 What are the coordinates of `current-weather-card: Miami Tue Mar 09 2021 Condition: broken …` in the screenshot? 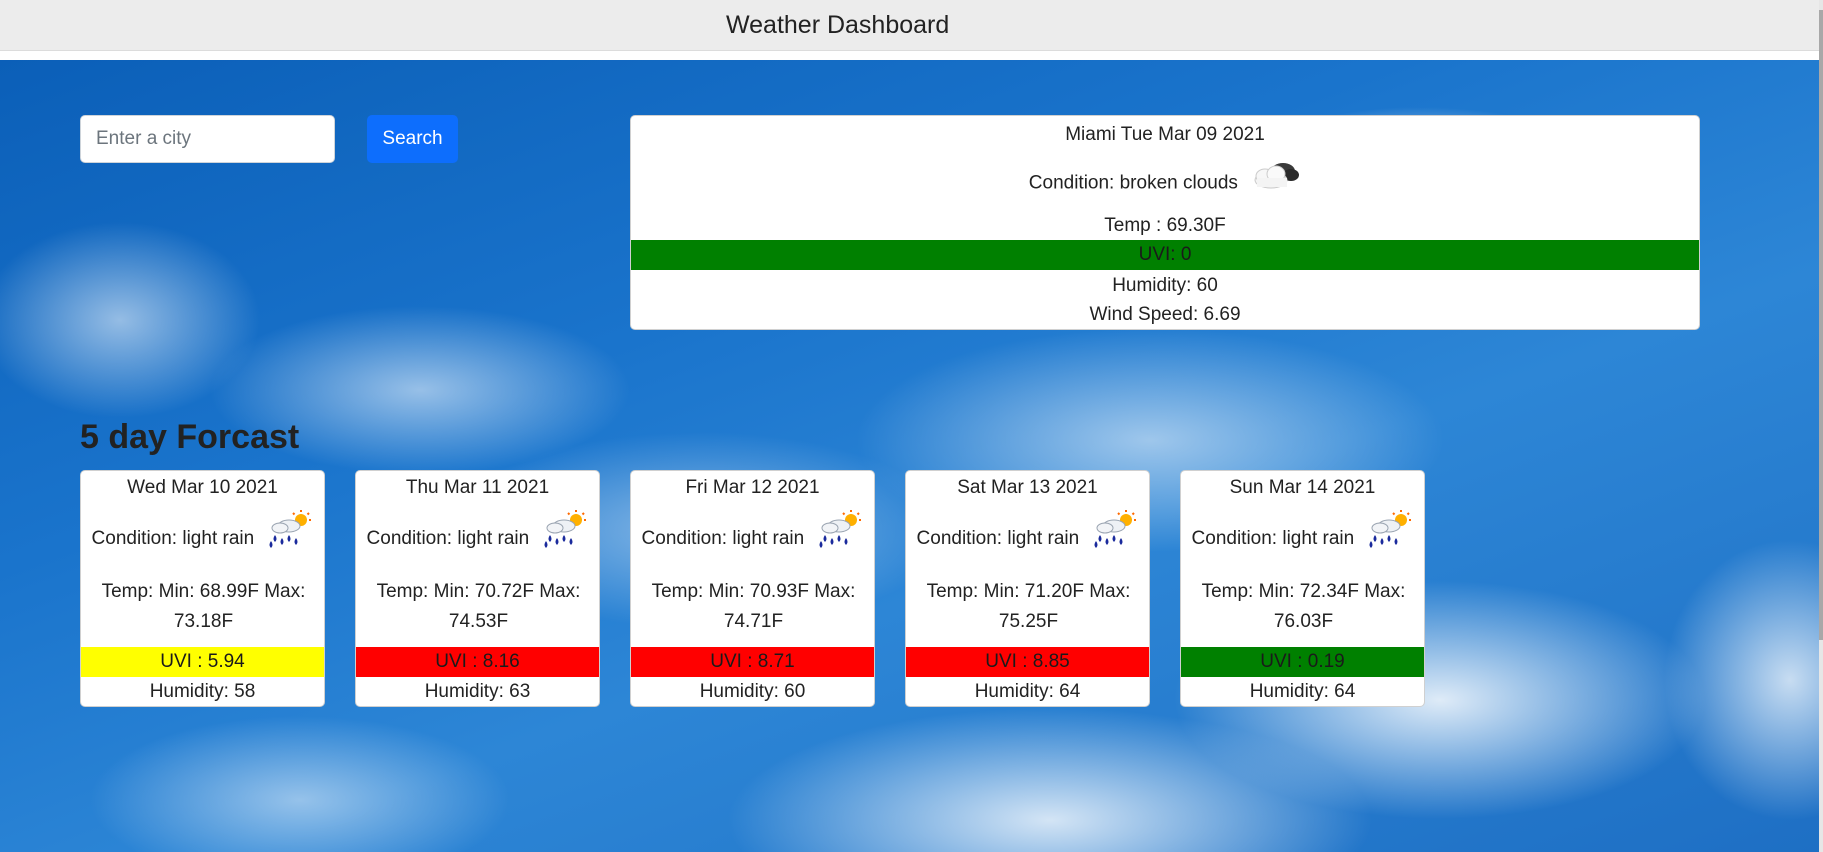 It's located at (1165, 222).